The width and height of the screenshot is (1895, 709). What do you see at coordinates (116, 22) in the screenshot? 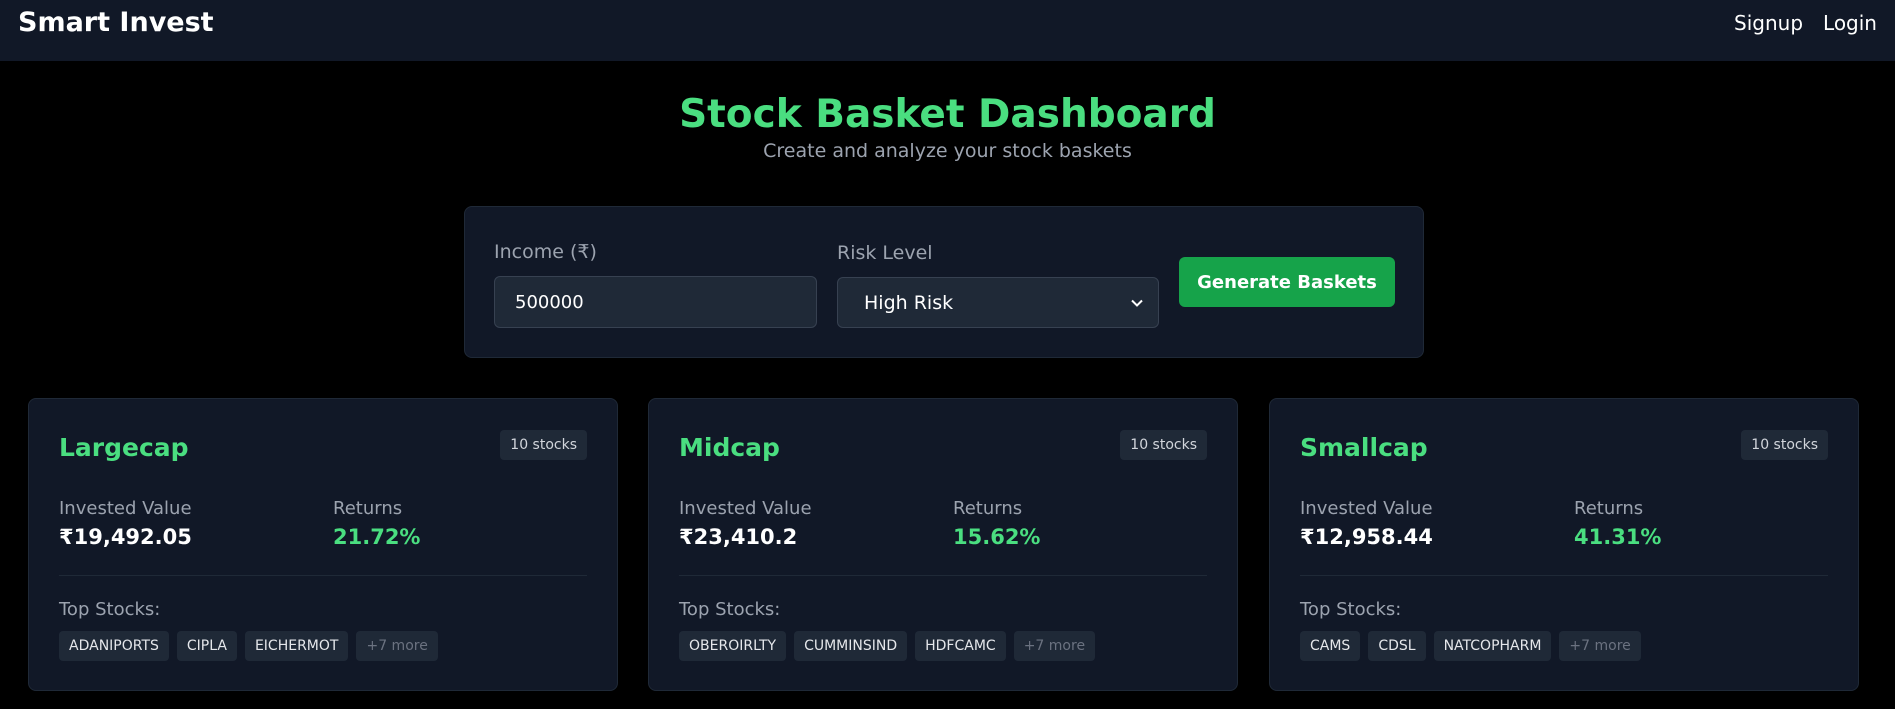
I see `brand-logo: Smart Invest` at bounding box center [116, 22].